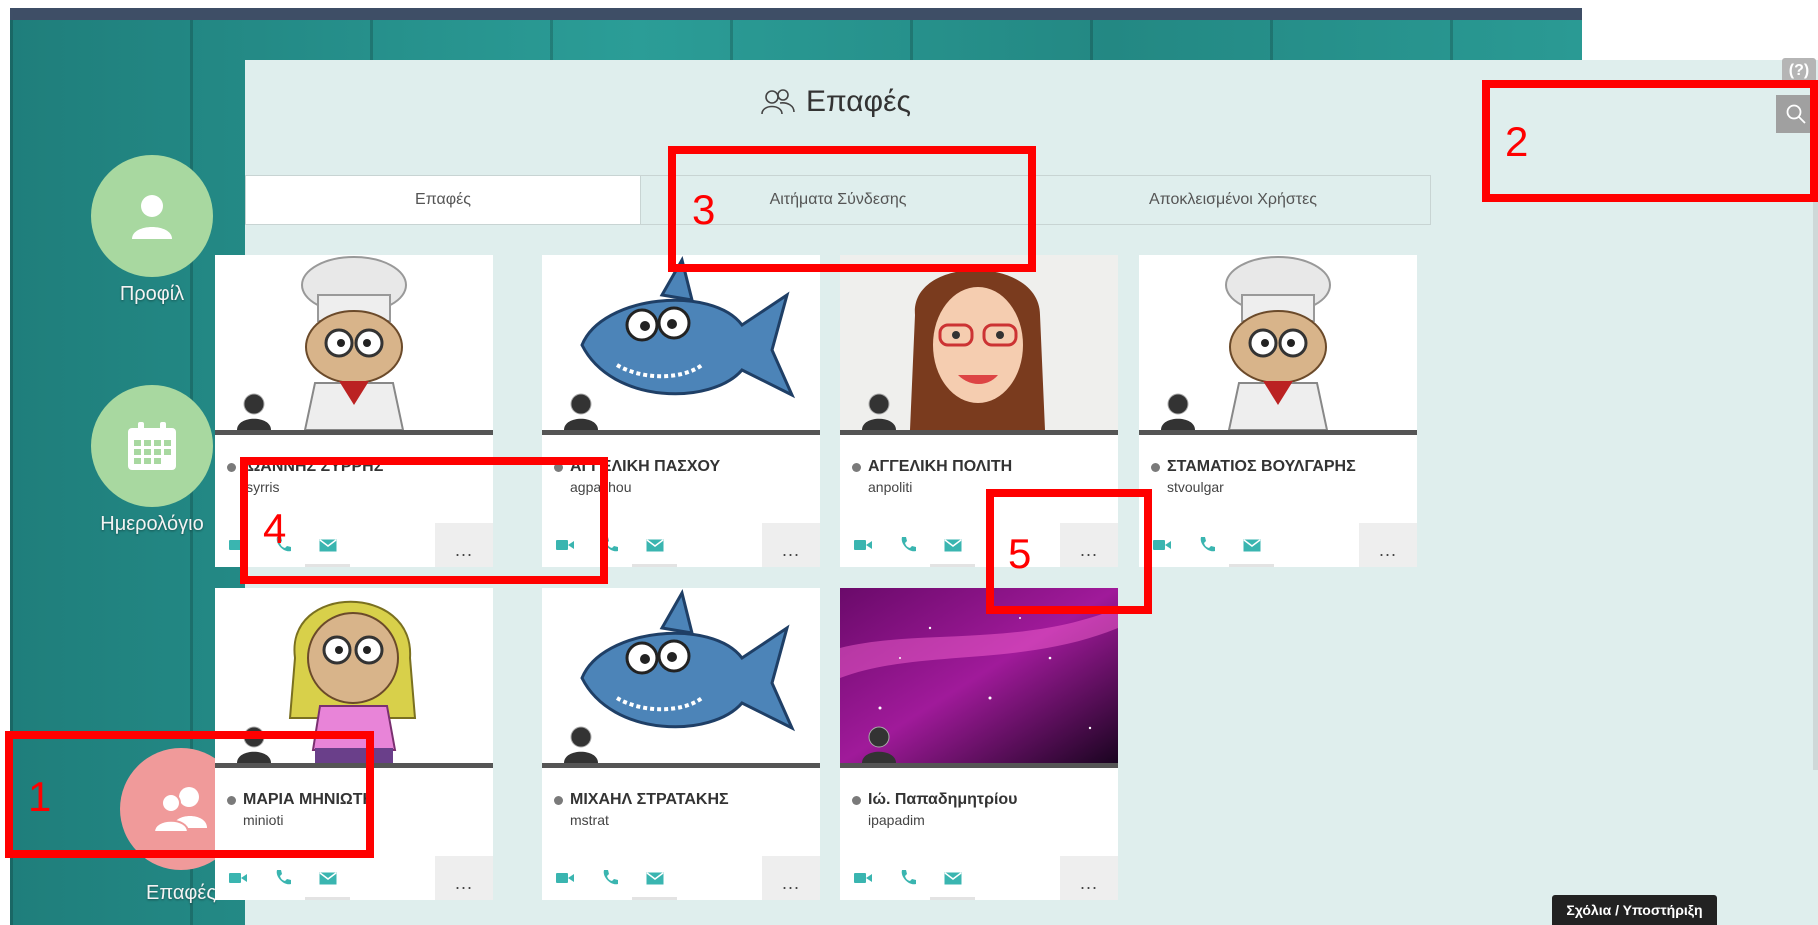 The height and width of the screenshot is (925, 1818). I want to click on contact-username: mstrat, so click(589, 820).